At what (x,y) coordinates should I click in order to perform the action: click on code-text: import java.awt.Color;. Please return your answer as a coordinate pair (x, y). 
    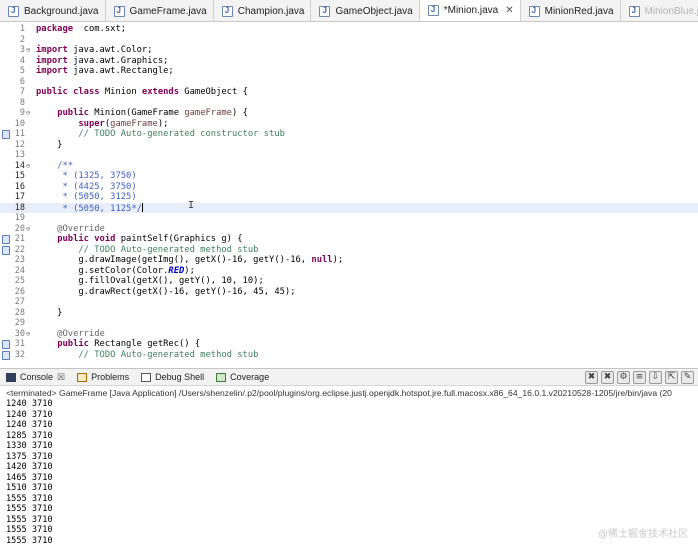
    Looking at the image, I should click on (94, 50).